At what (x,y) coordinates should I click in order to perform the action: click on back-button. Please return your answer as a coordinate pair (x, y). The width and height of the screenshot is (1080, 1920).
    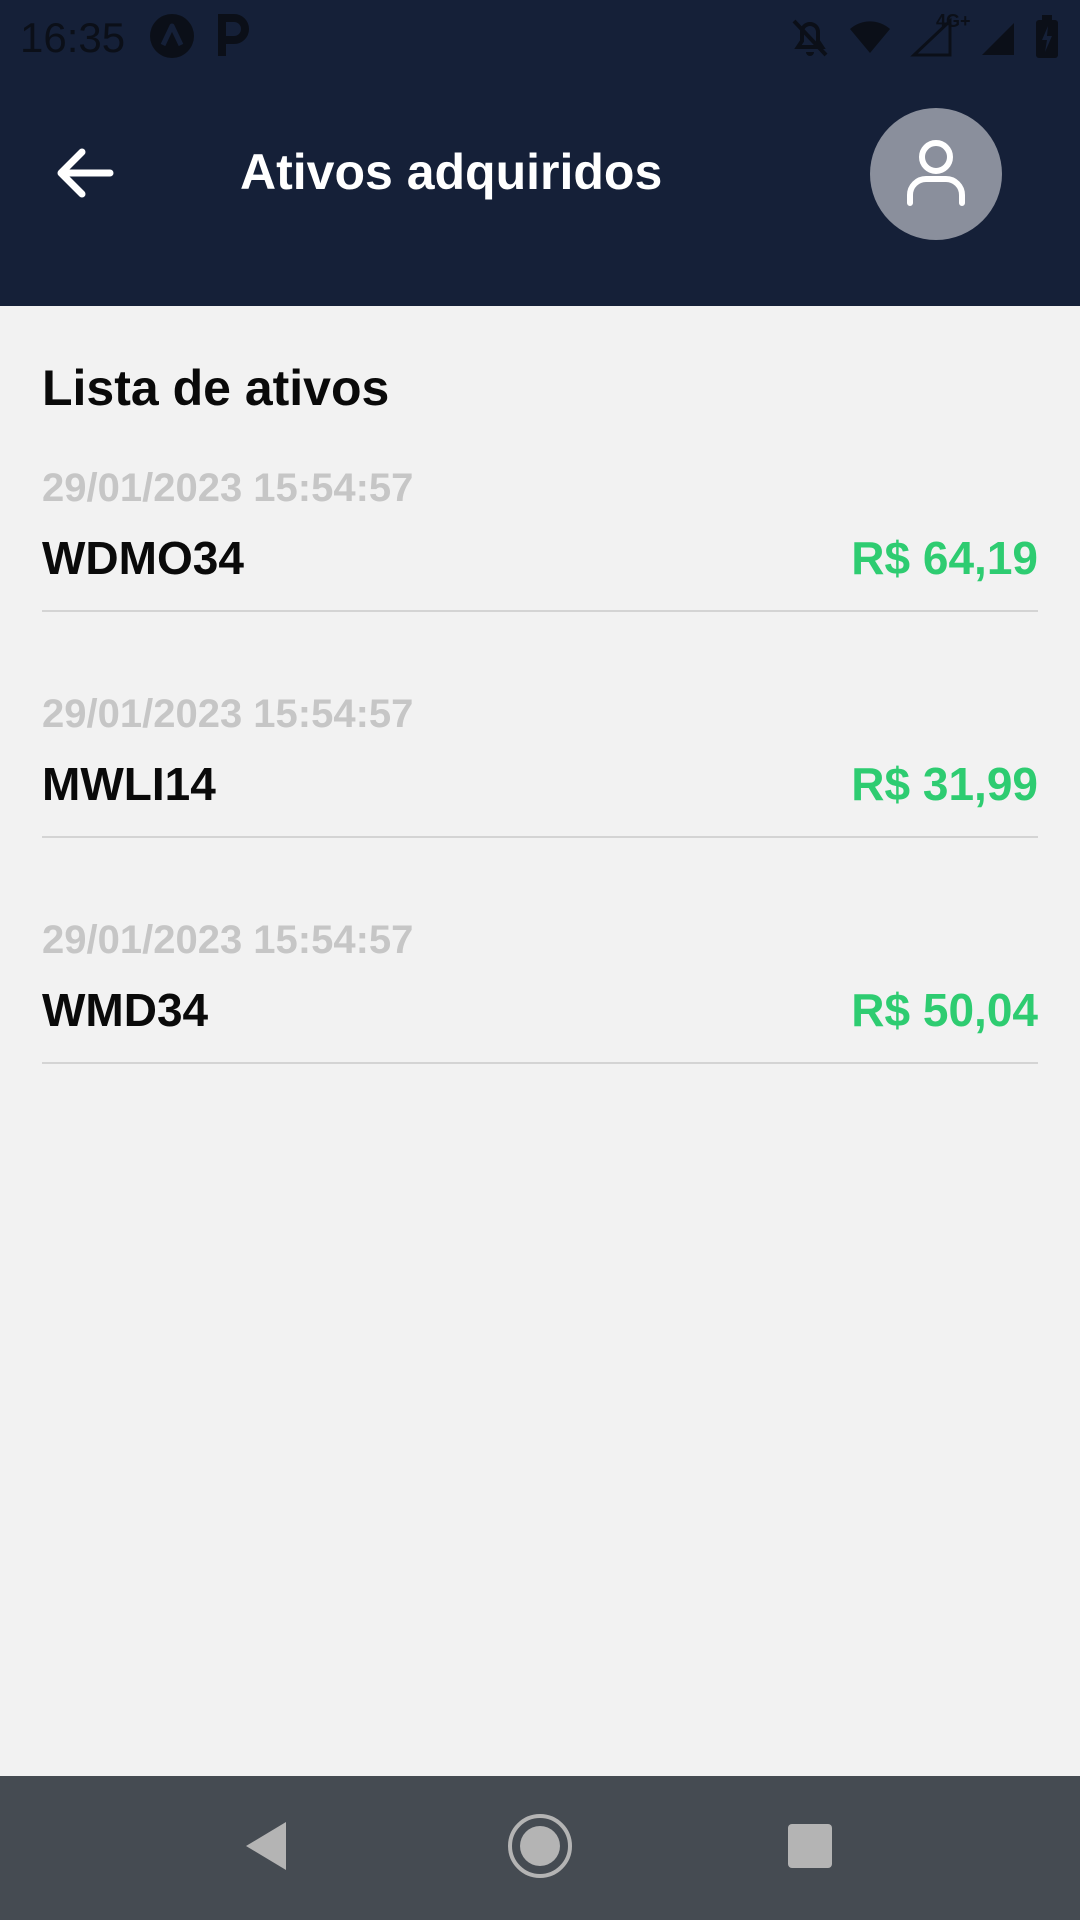
    Looking at the image, I should click on (85, 175).